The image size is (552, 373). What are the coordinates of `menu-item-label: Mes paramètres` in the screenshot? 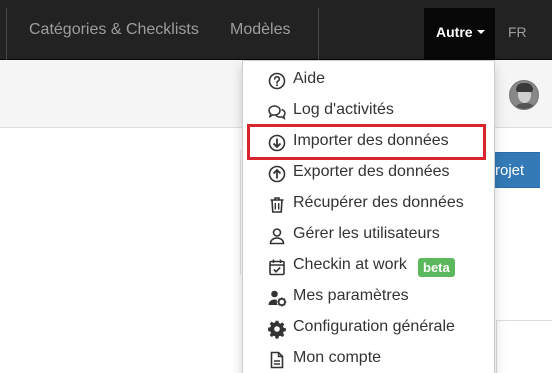 It's located at (351, 295).